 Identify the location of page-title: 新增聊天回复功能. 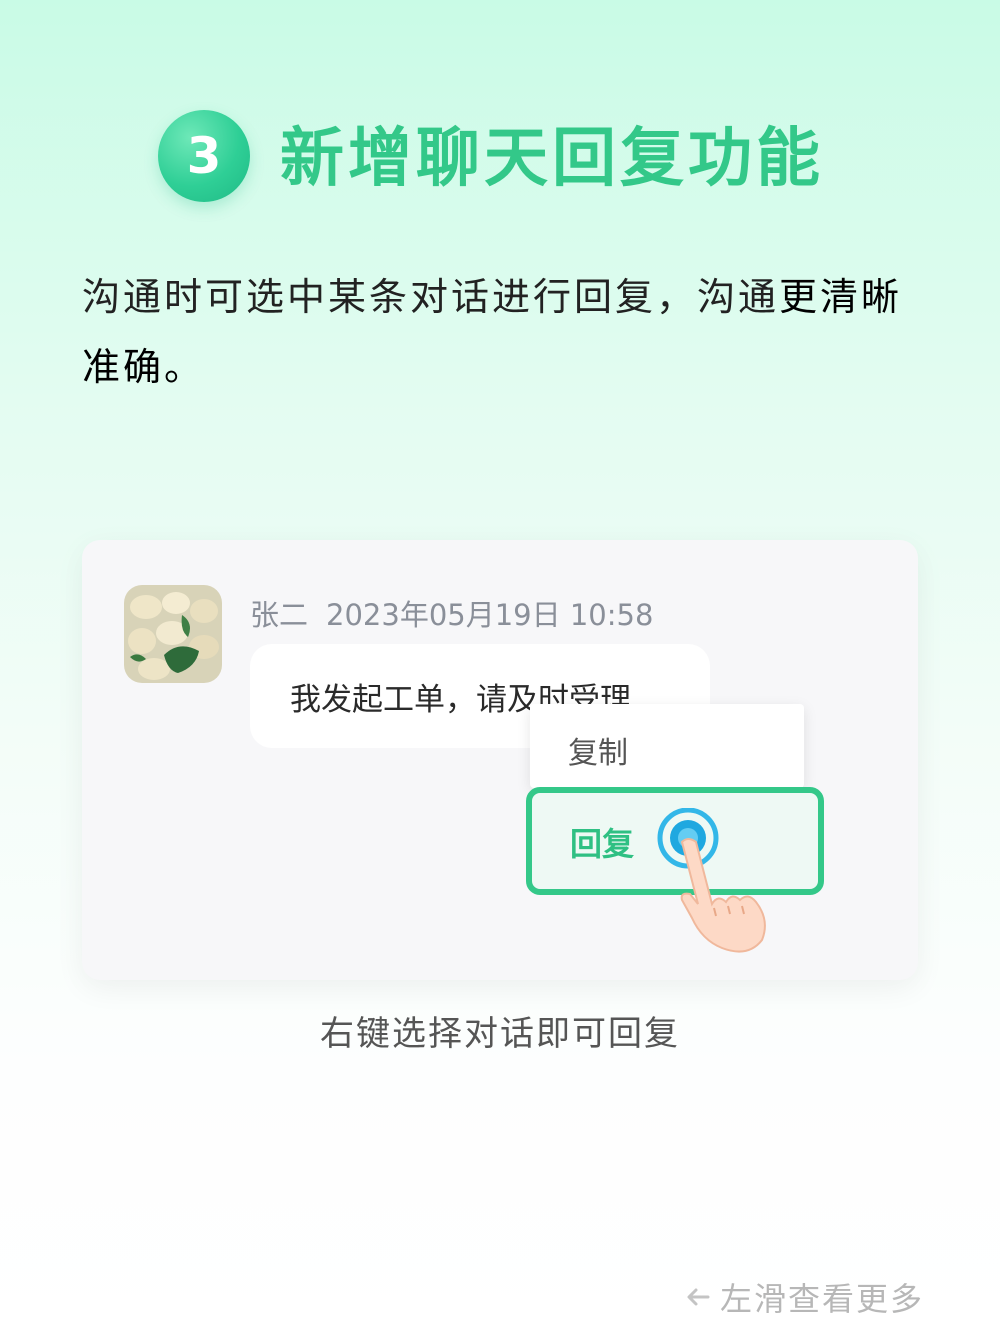
(552, 159).